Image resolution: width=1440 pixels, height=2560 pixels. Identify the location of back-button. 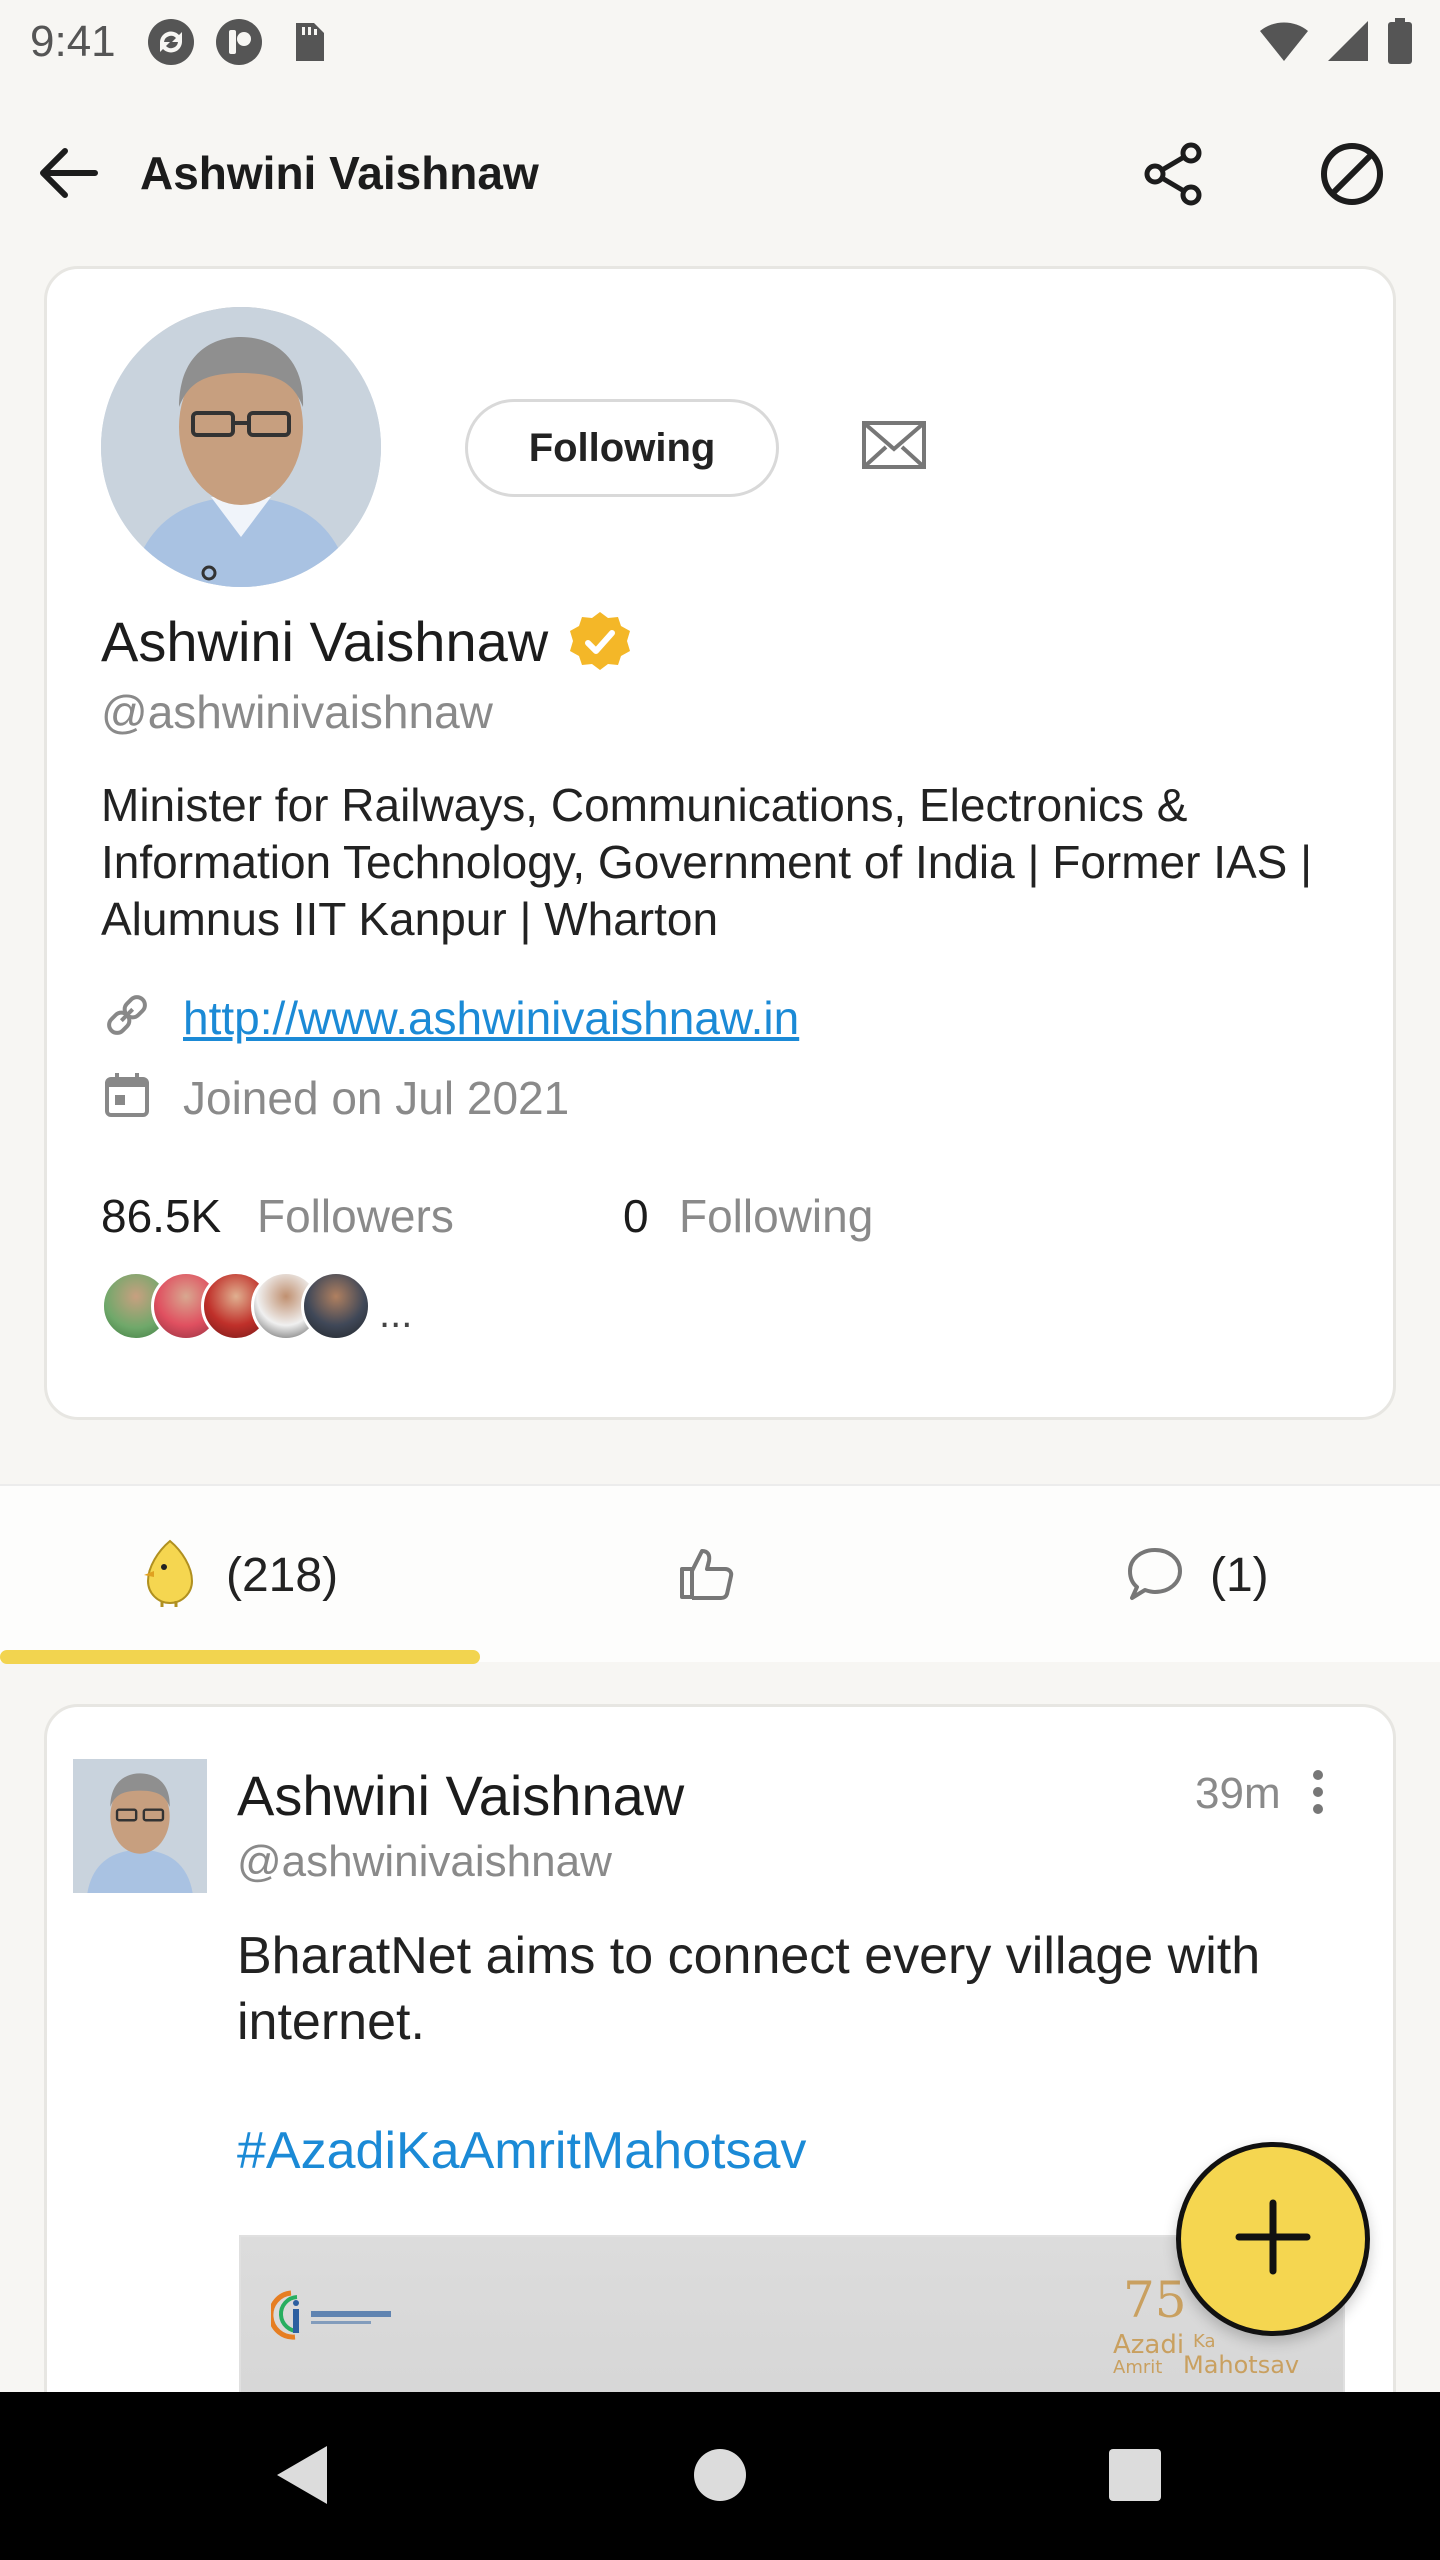
(67, 175).